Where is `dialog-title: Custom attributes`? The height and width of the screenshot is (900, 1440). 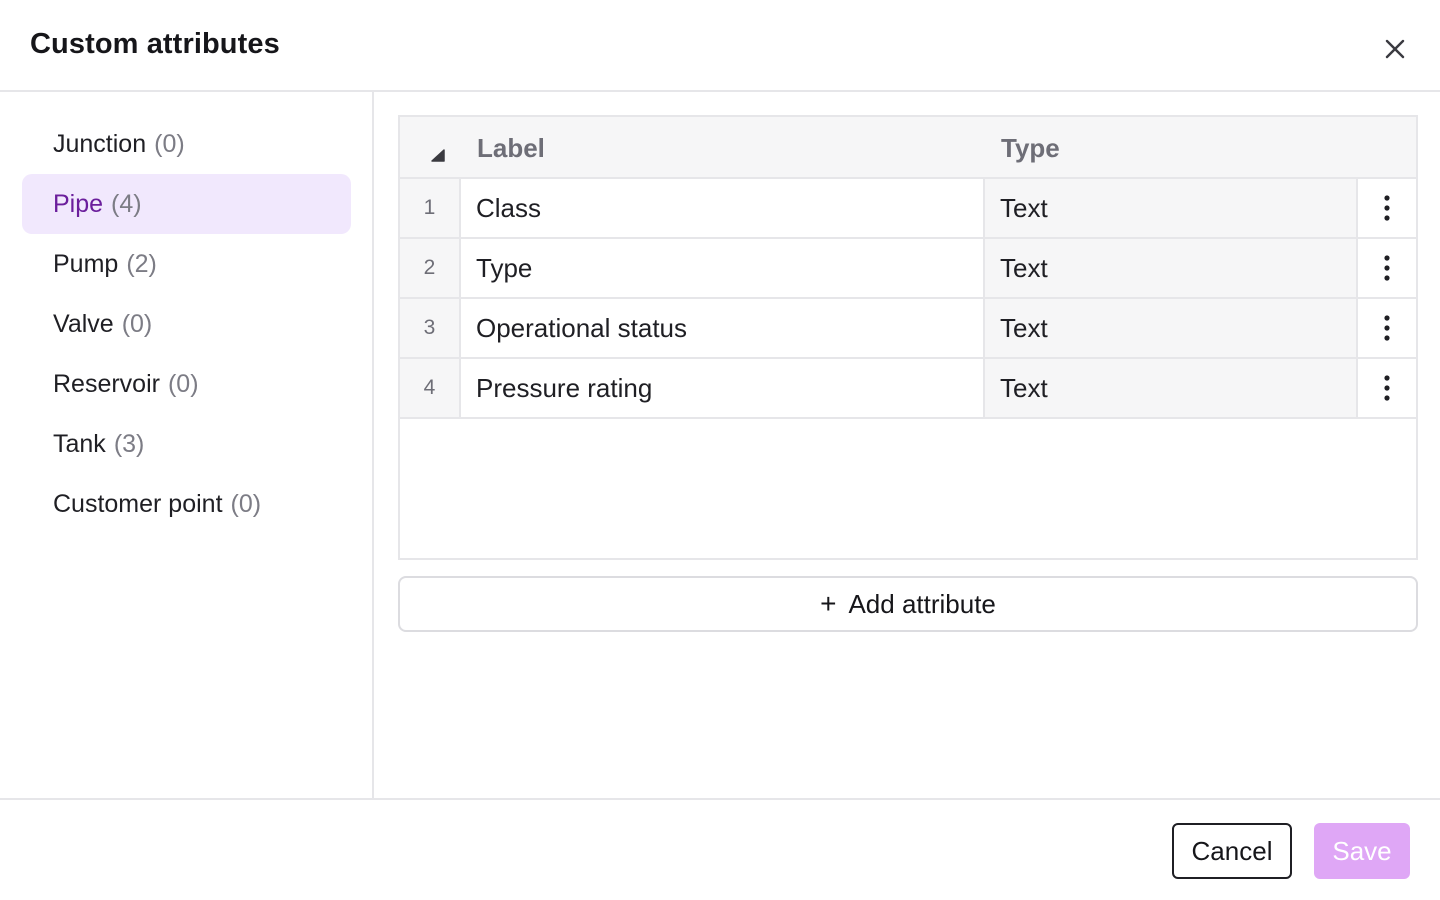 dialog-title: Custom attributes is located at coordinates (155, 44).